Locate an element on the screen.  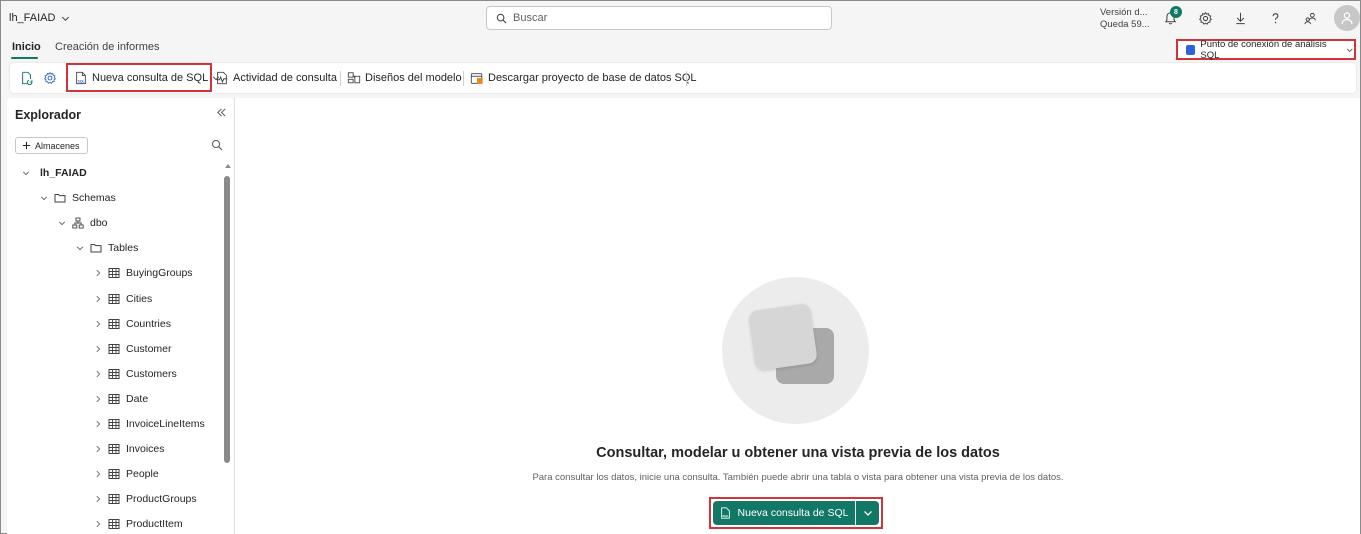
refresh-doc-icon is located at coordinates (27, 78).